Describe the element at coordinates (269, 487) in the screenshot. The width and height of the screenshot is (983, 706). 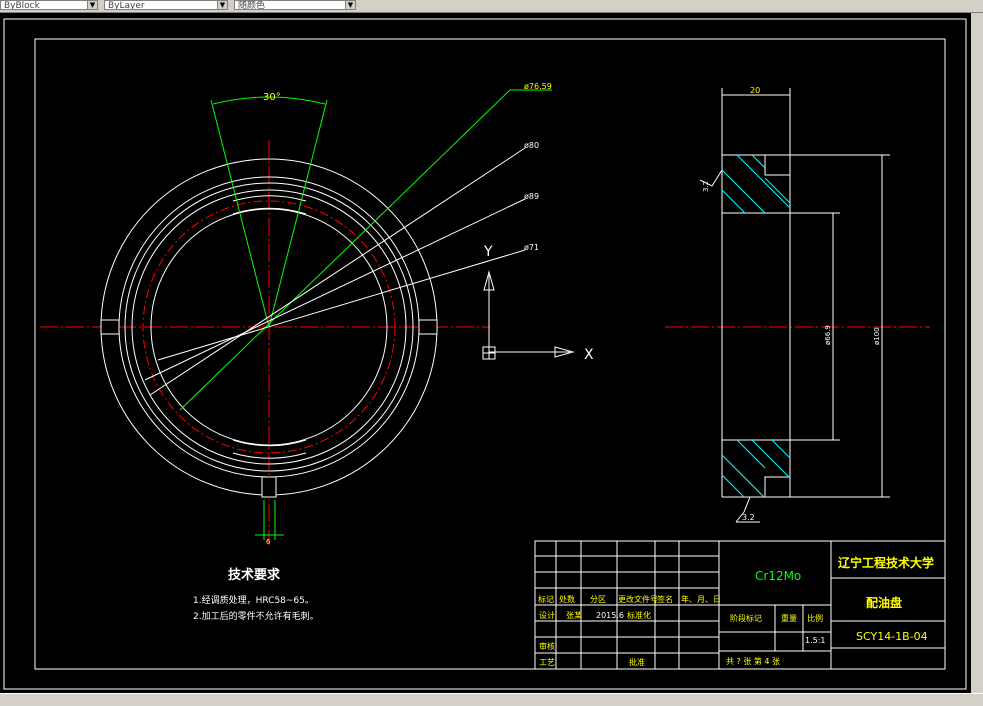
I see `notch-bottom` at that location.